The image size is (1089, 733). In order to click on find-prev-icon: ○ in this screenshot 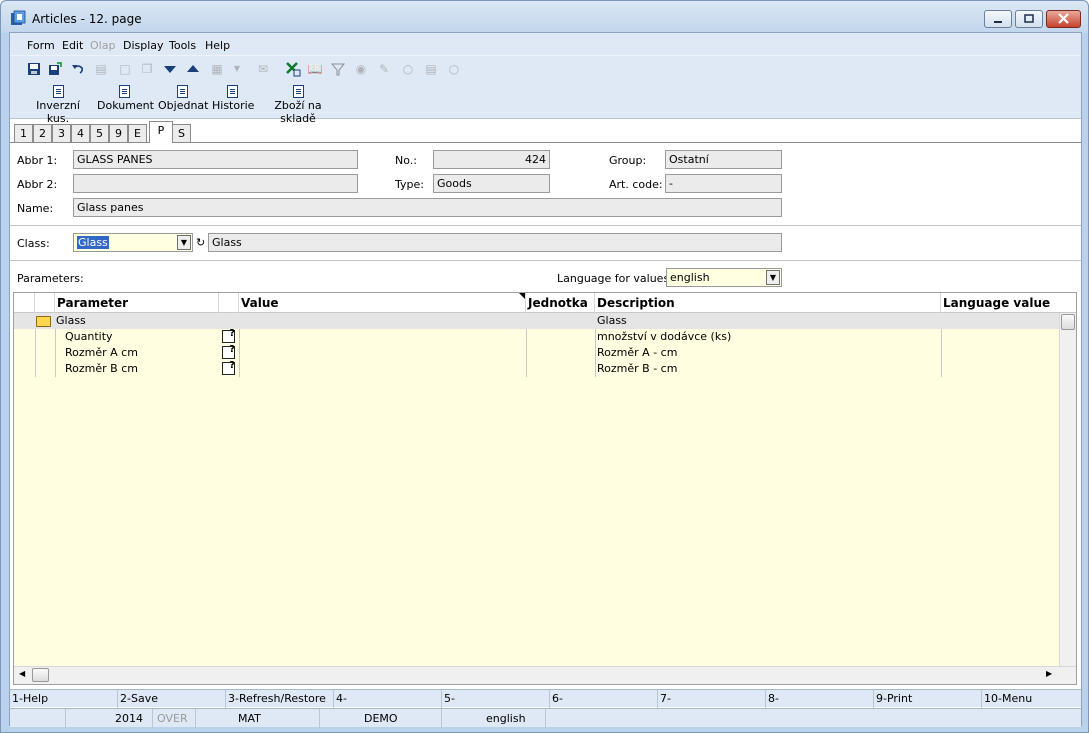, I will do `click(454, 69)`.